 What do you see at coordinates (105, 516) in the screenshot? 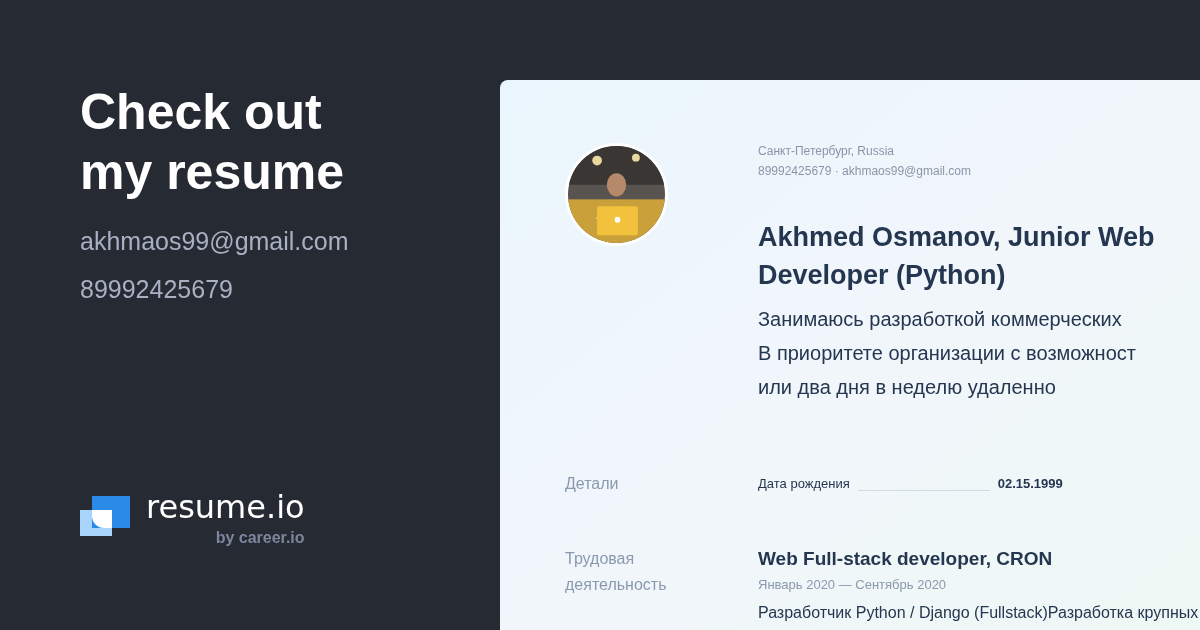
I see `logo-icon` at bounding box center [105, 516].